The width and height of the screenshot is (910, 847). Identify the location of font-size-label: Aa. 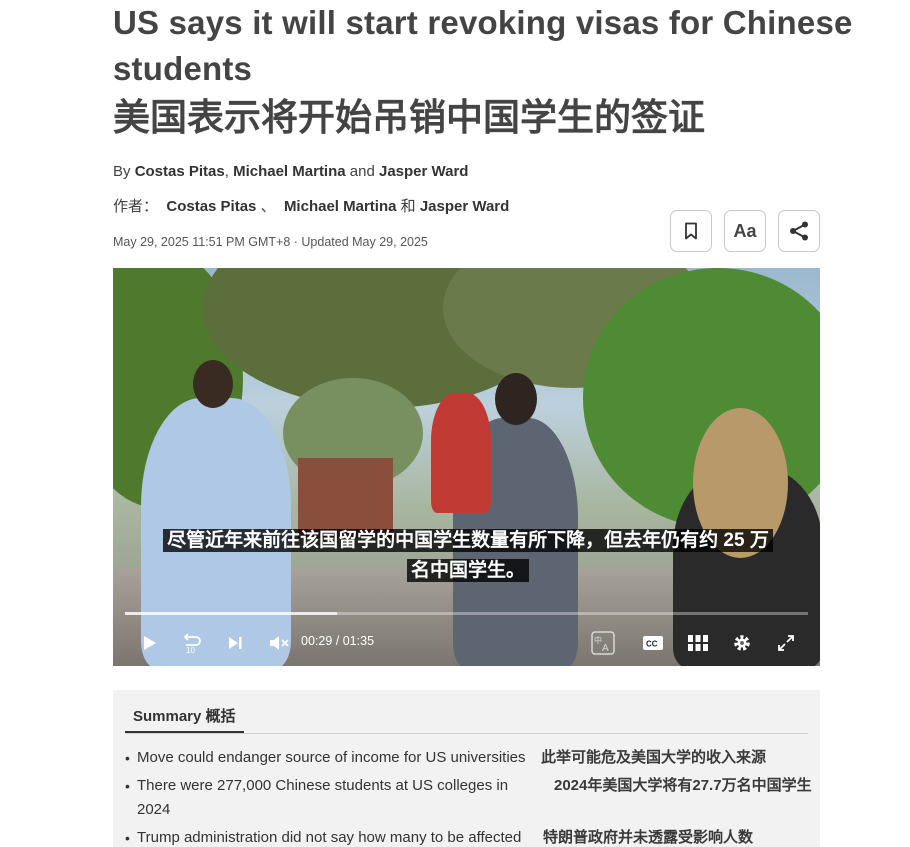
(745, 230).